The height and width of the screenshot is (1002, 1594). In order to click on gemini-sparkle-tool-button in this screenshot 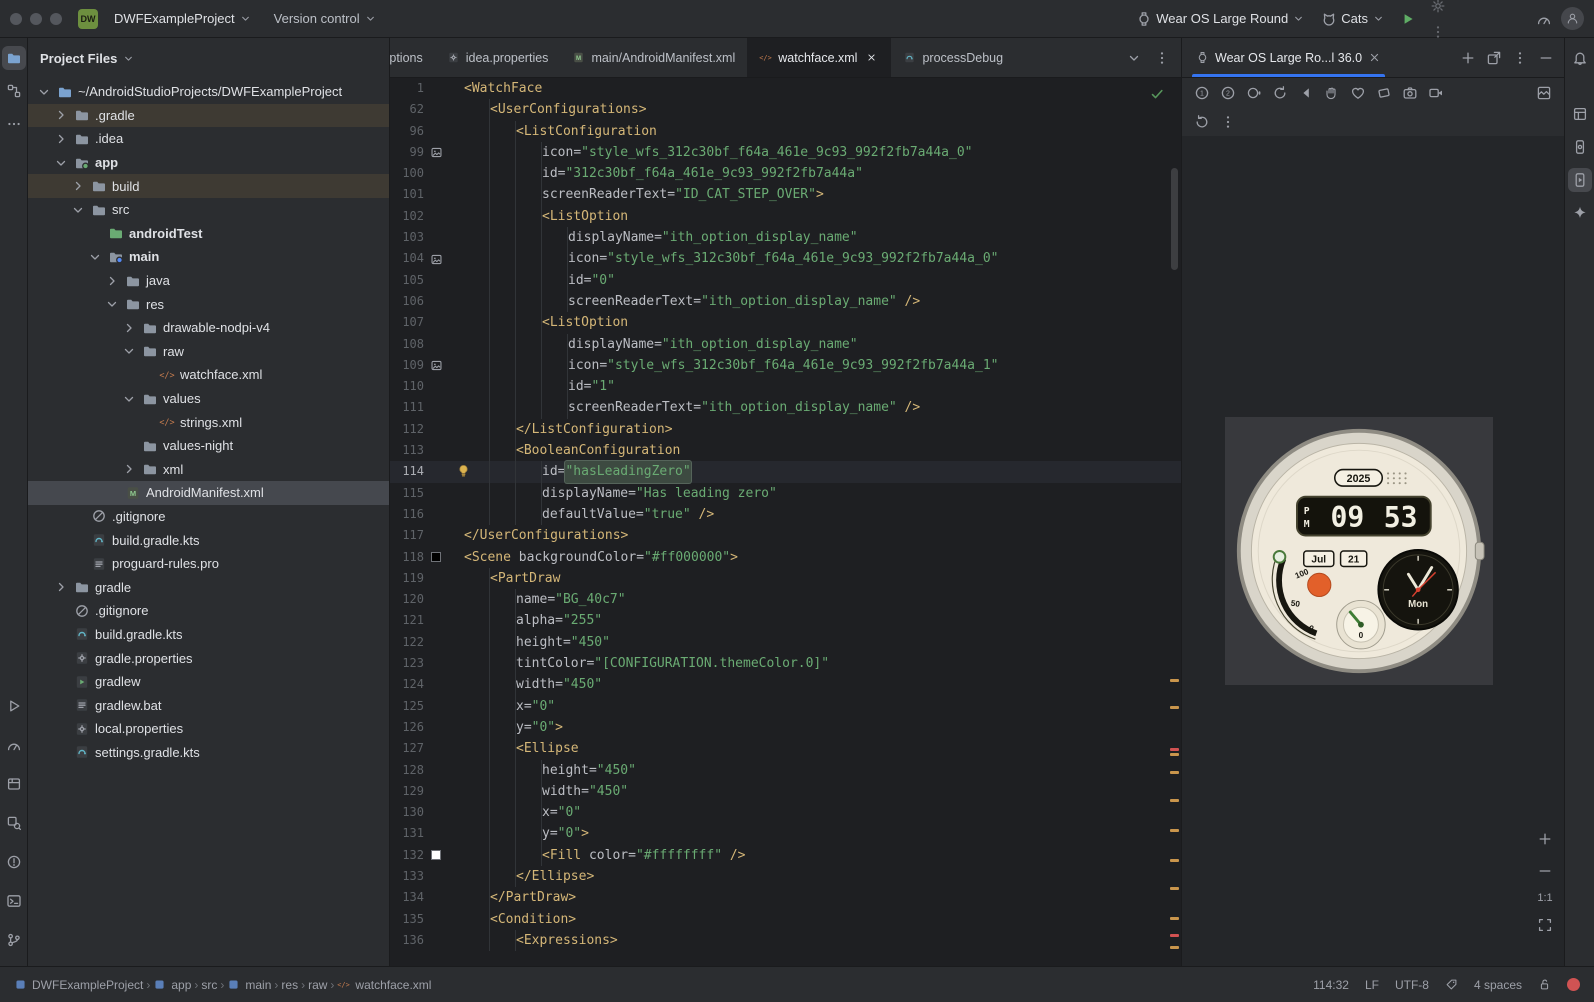, I will do `click(1580, 213)`.